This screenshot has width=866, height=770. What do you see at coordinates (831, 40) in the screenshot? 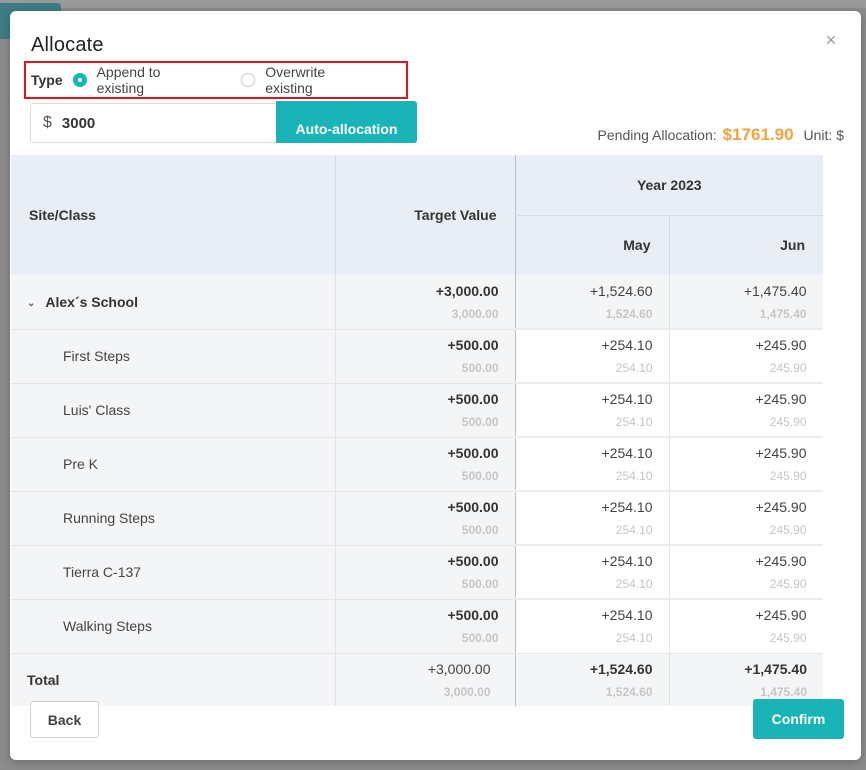
I see `close-icon: ×` at bounding box center [831, 40].